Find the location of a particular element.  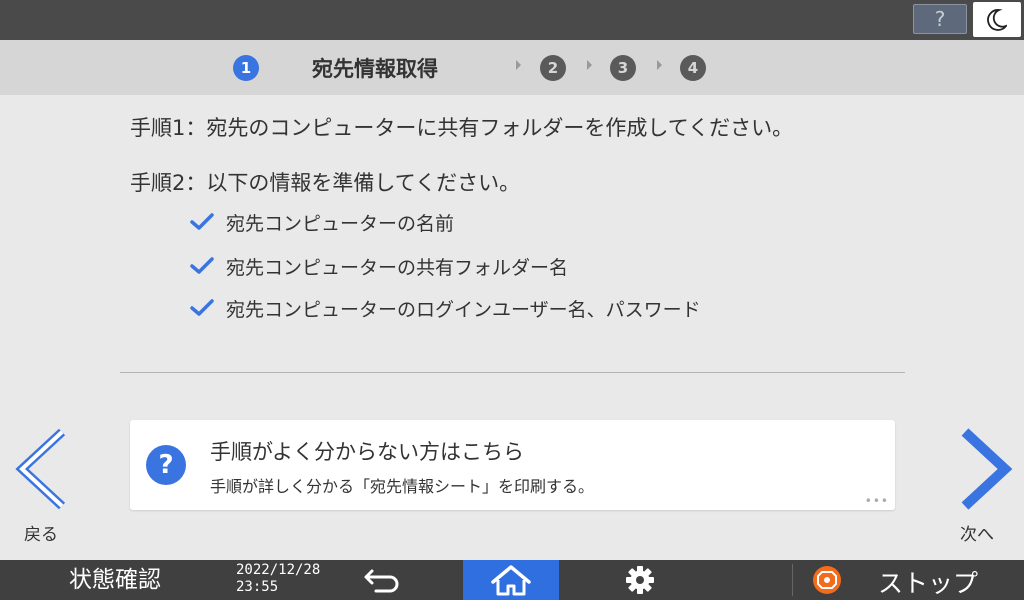

back-button is located at coordinates (42, 469).